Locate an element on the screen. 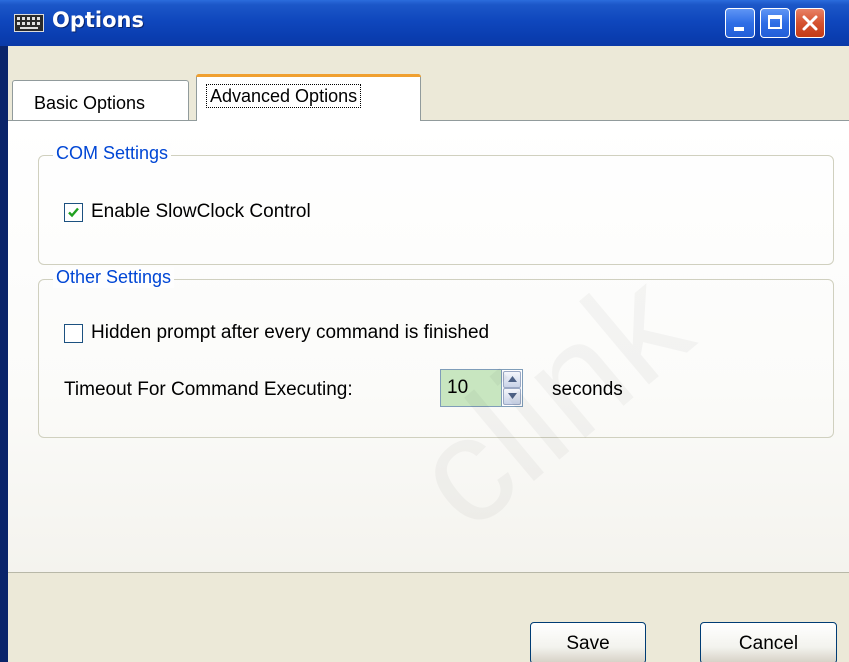 This screenshot has height=662, width=849. checkmark-icon is located at coordinates (73, 212).